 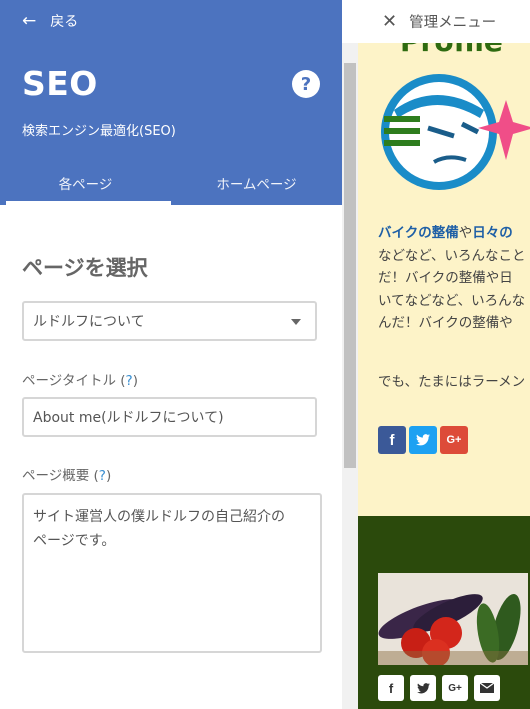 What do you see at coordinates (129, 381) in the screenshot?
I see `title-help-link: ?` at bounding box center [129, 381].